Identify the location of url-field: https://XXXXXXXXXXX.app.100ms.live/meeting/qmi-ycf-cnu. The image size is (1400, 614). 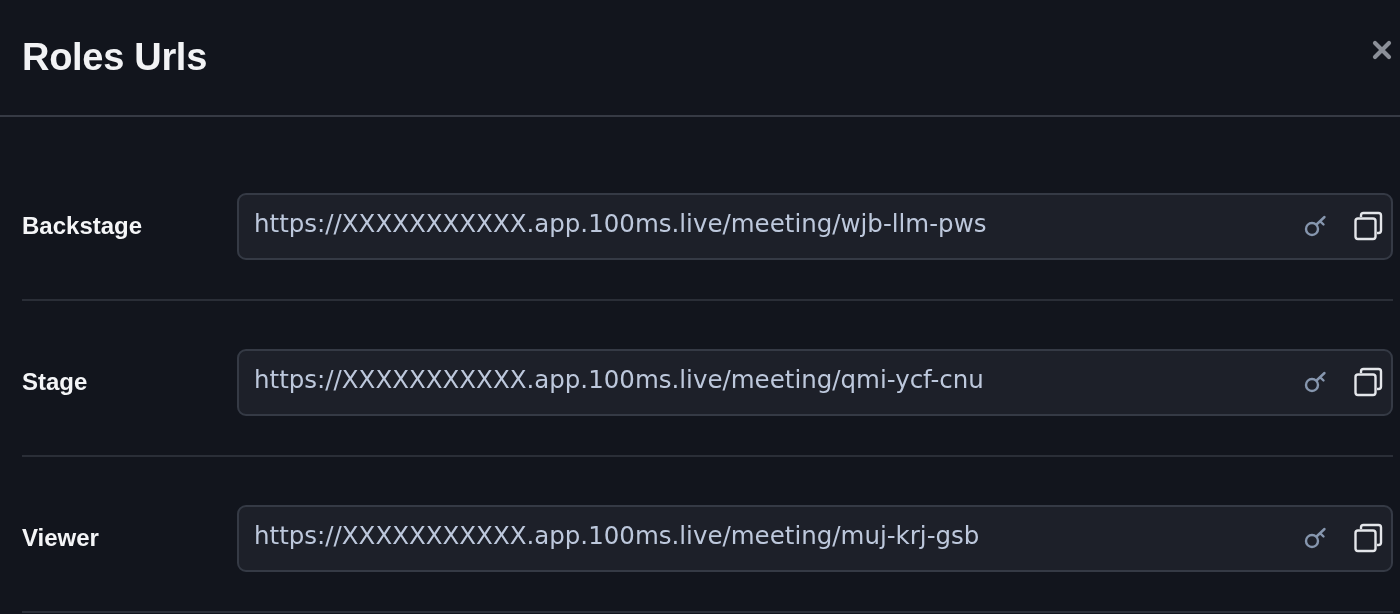
(815, 382).